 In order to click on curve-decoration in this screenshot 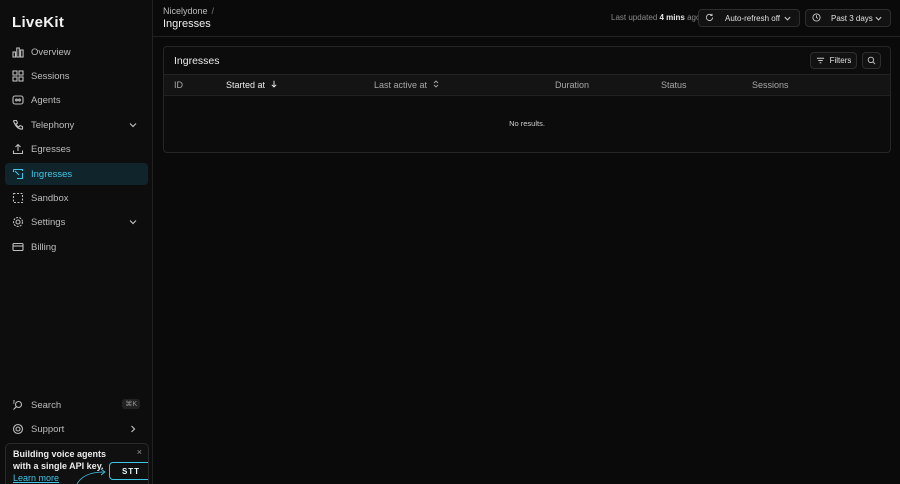, I will do `click(91, 476)`.